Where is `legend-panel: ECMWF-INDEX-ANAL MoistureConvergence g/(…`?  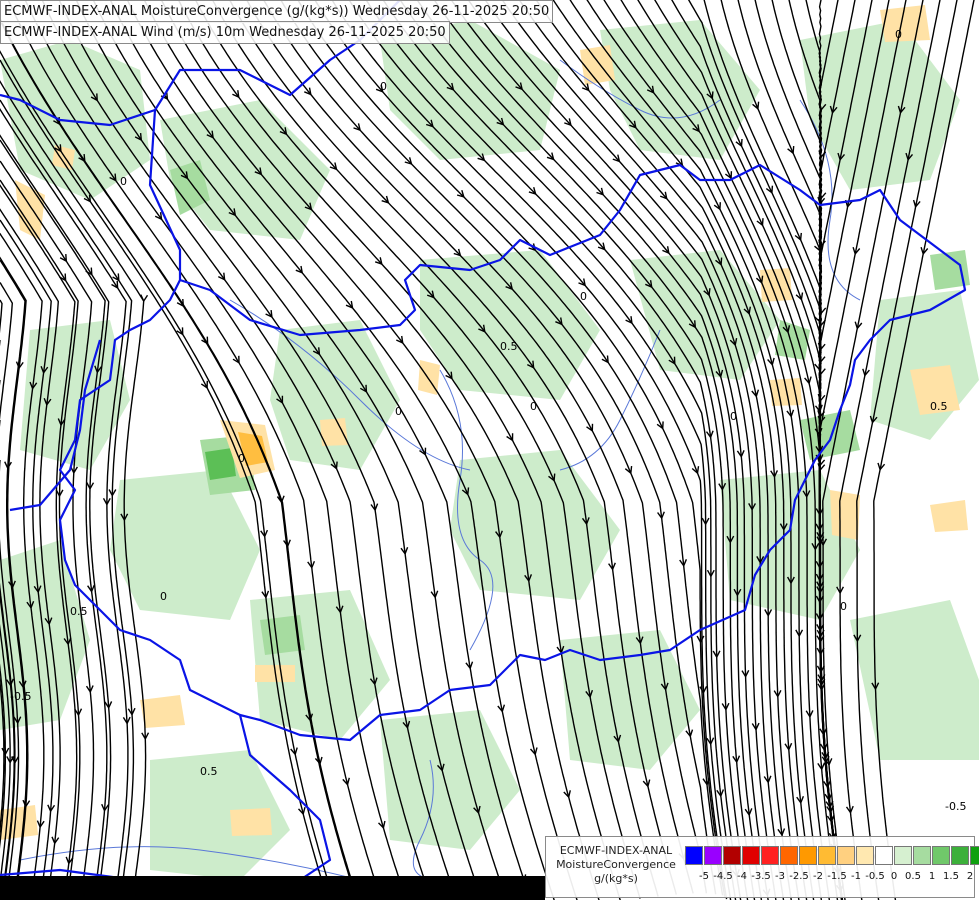
legend-panel: ECMWF-INDEX-ANAL MoistureConvergence g/(… is located at coordinates (762, 867).